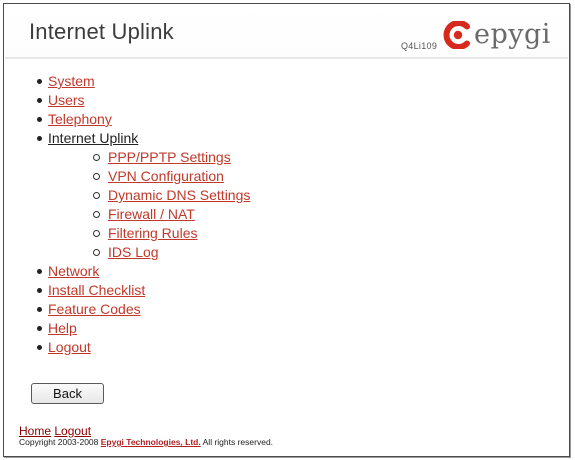 This screenshot has width=575, height=460. I want to click on footer-logout-link: Logout, so click(72, 431).